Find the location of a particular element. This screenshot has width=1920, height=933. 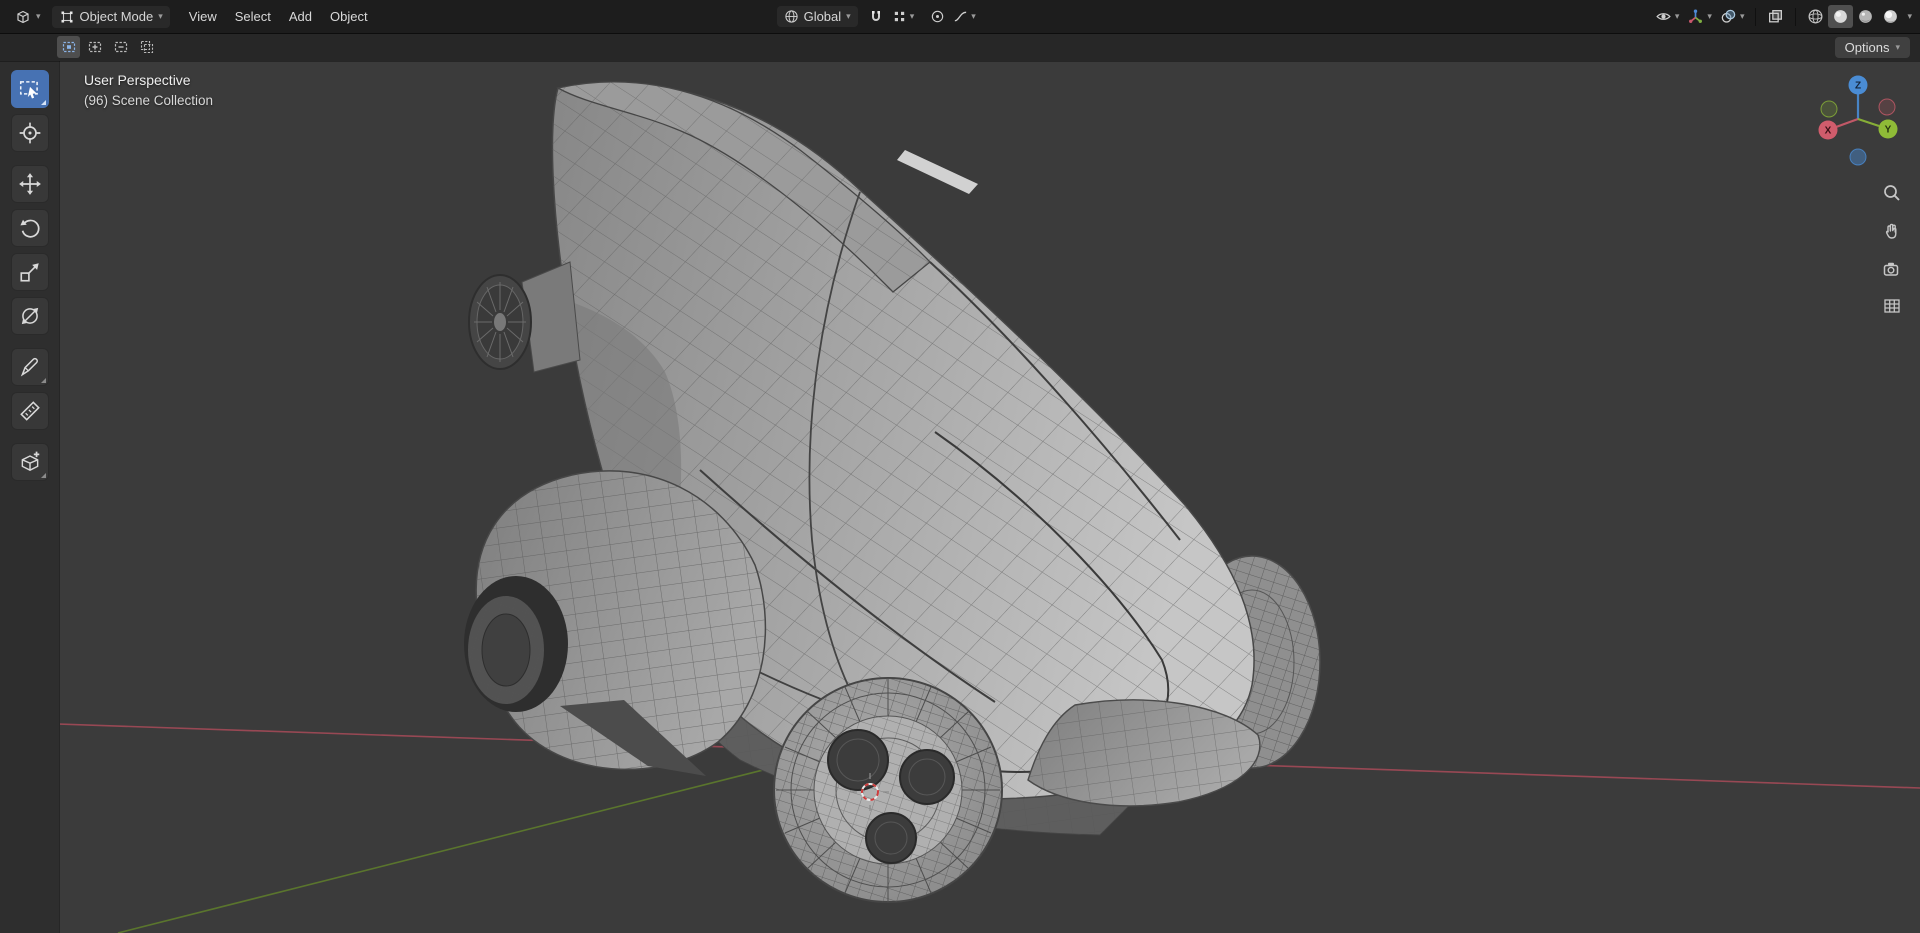

camera-icon is located at coordinates (1891, 269).